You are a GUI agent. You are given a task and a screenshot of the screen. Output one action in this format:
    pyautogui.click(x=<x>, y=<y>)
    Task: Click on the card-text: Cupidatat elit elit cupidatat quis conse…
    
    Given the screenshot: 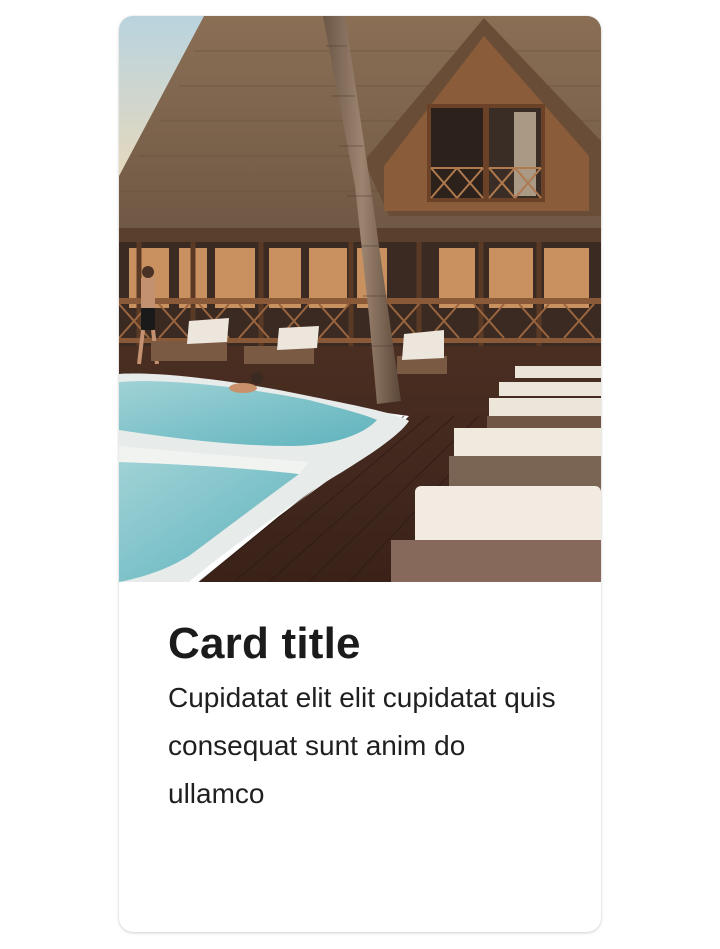 What is the action you would take?
    pyautogui.click(x=362, y=745)
    